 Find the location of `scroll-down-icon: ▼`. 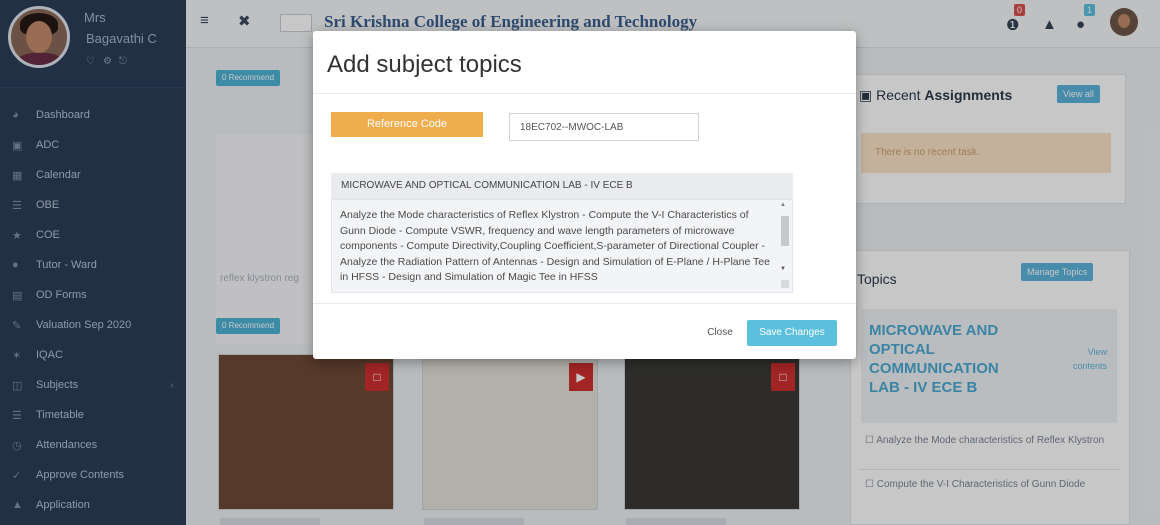

scroll-down-icon: ▼ is located at coordinates (783, 269).